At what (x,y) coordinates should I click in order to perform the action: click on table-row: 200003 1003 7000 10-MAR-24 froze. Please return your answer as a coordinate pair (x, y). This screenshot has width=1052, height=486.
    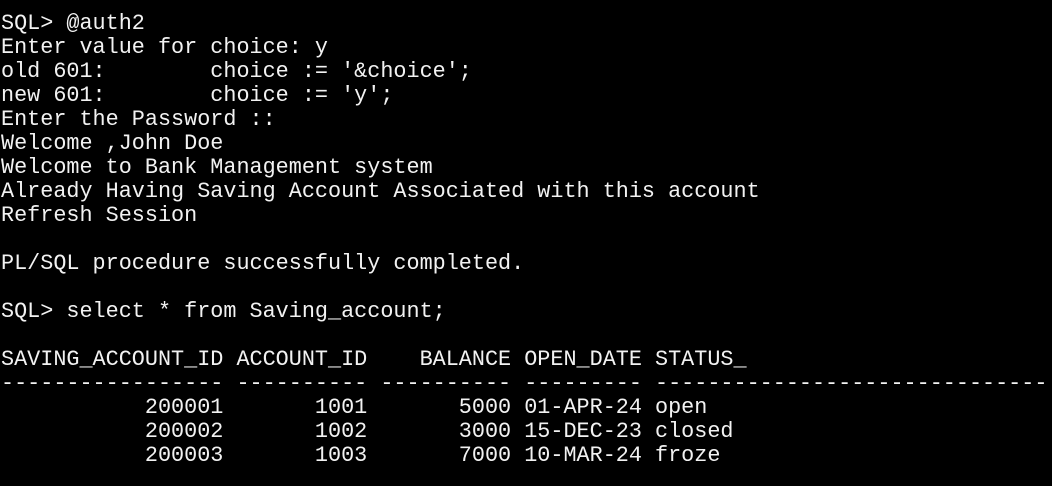
    Looking at the image, I should click on (361, 455).